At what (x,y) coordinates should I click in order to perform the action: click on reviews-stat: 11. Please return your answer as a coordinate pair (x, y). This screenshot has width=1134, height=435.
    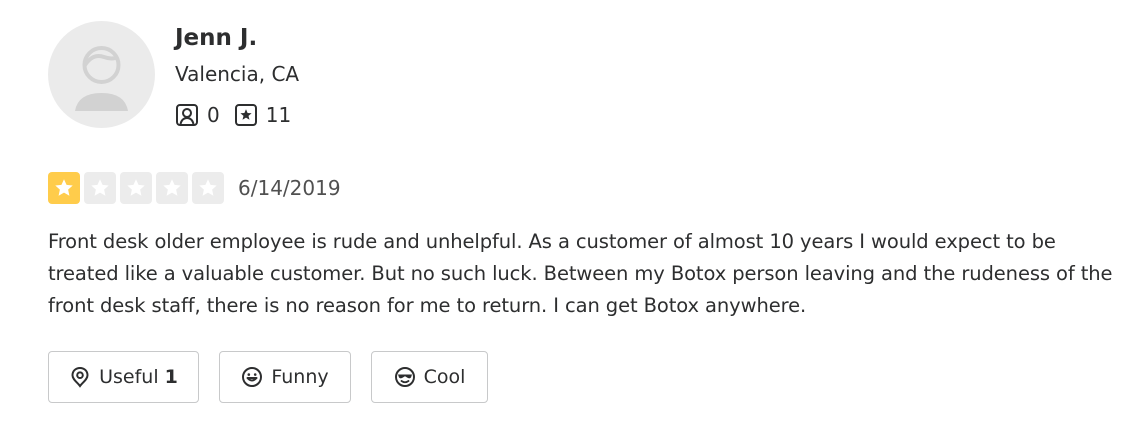
    Looking at the image, I should click on (262, 115).